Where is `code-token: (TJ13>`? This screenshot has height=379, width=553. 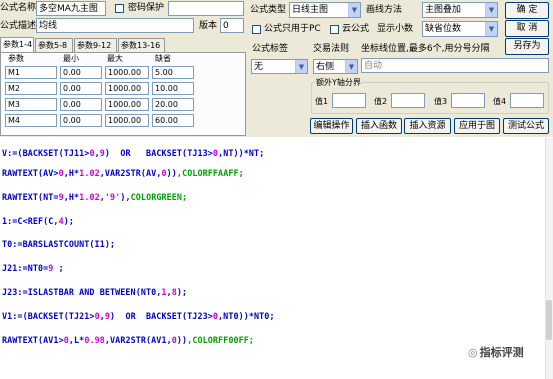 code-token: (TJ13> is located at coordinates (197, 153).